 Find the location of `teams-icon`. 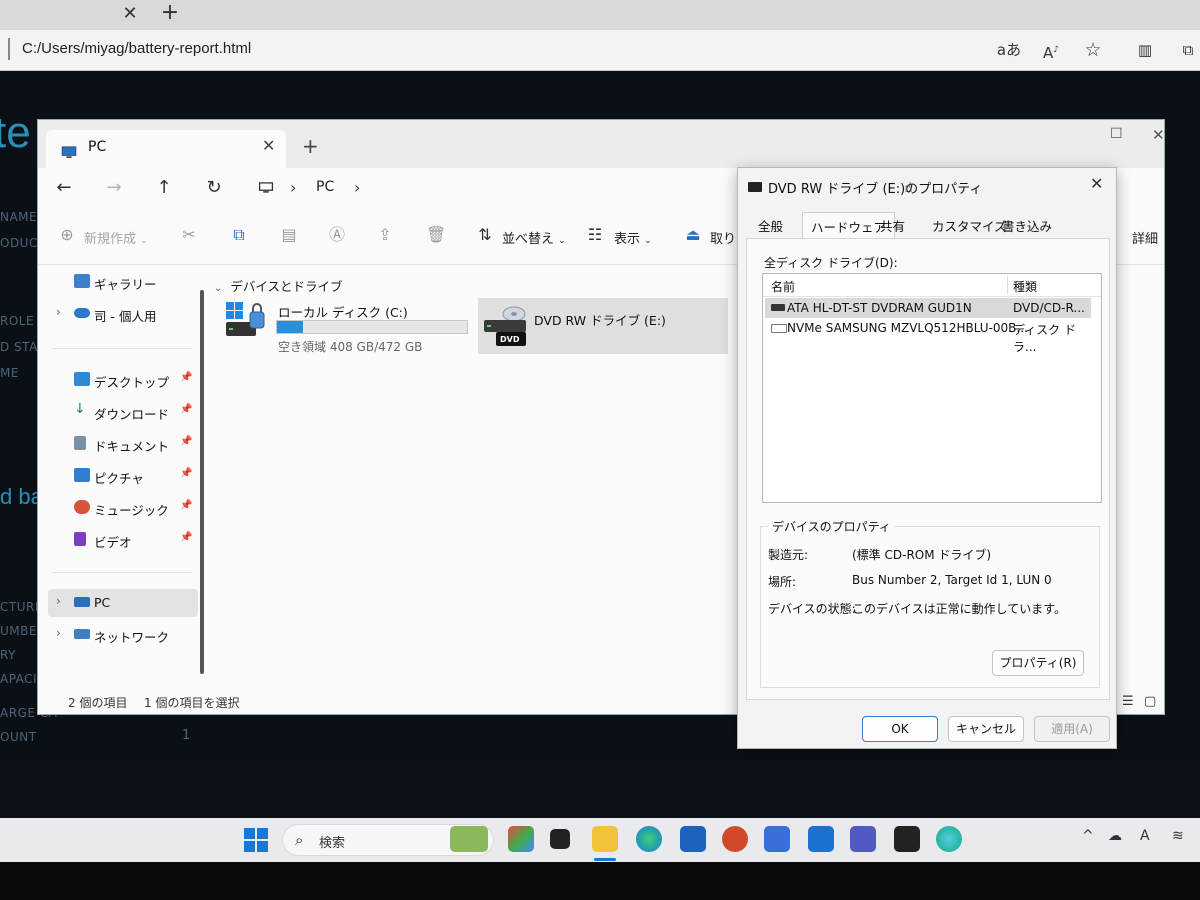

teams-icon is located at coordinates (863, 839).